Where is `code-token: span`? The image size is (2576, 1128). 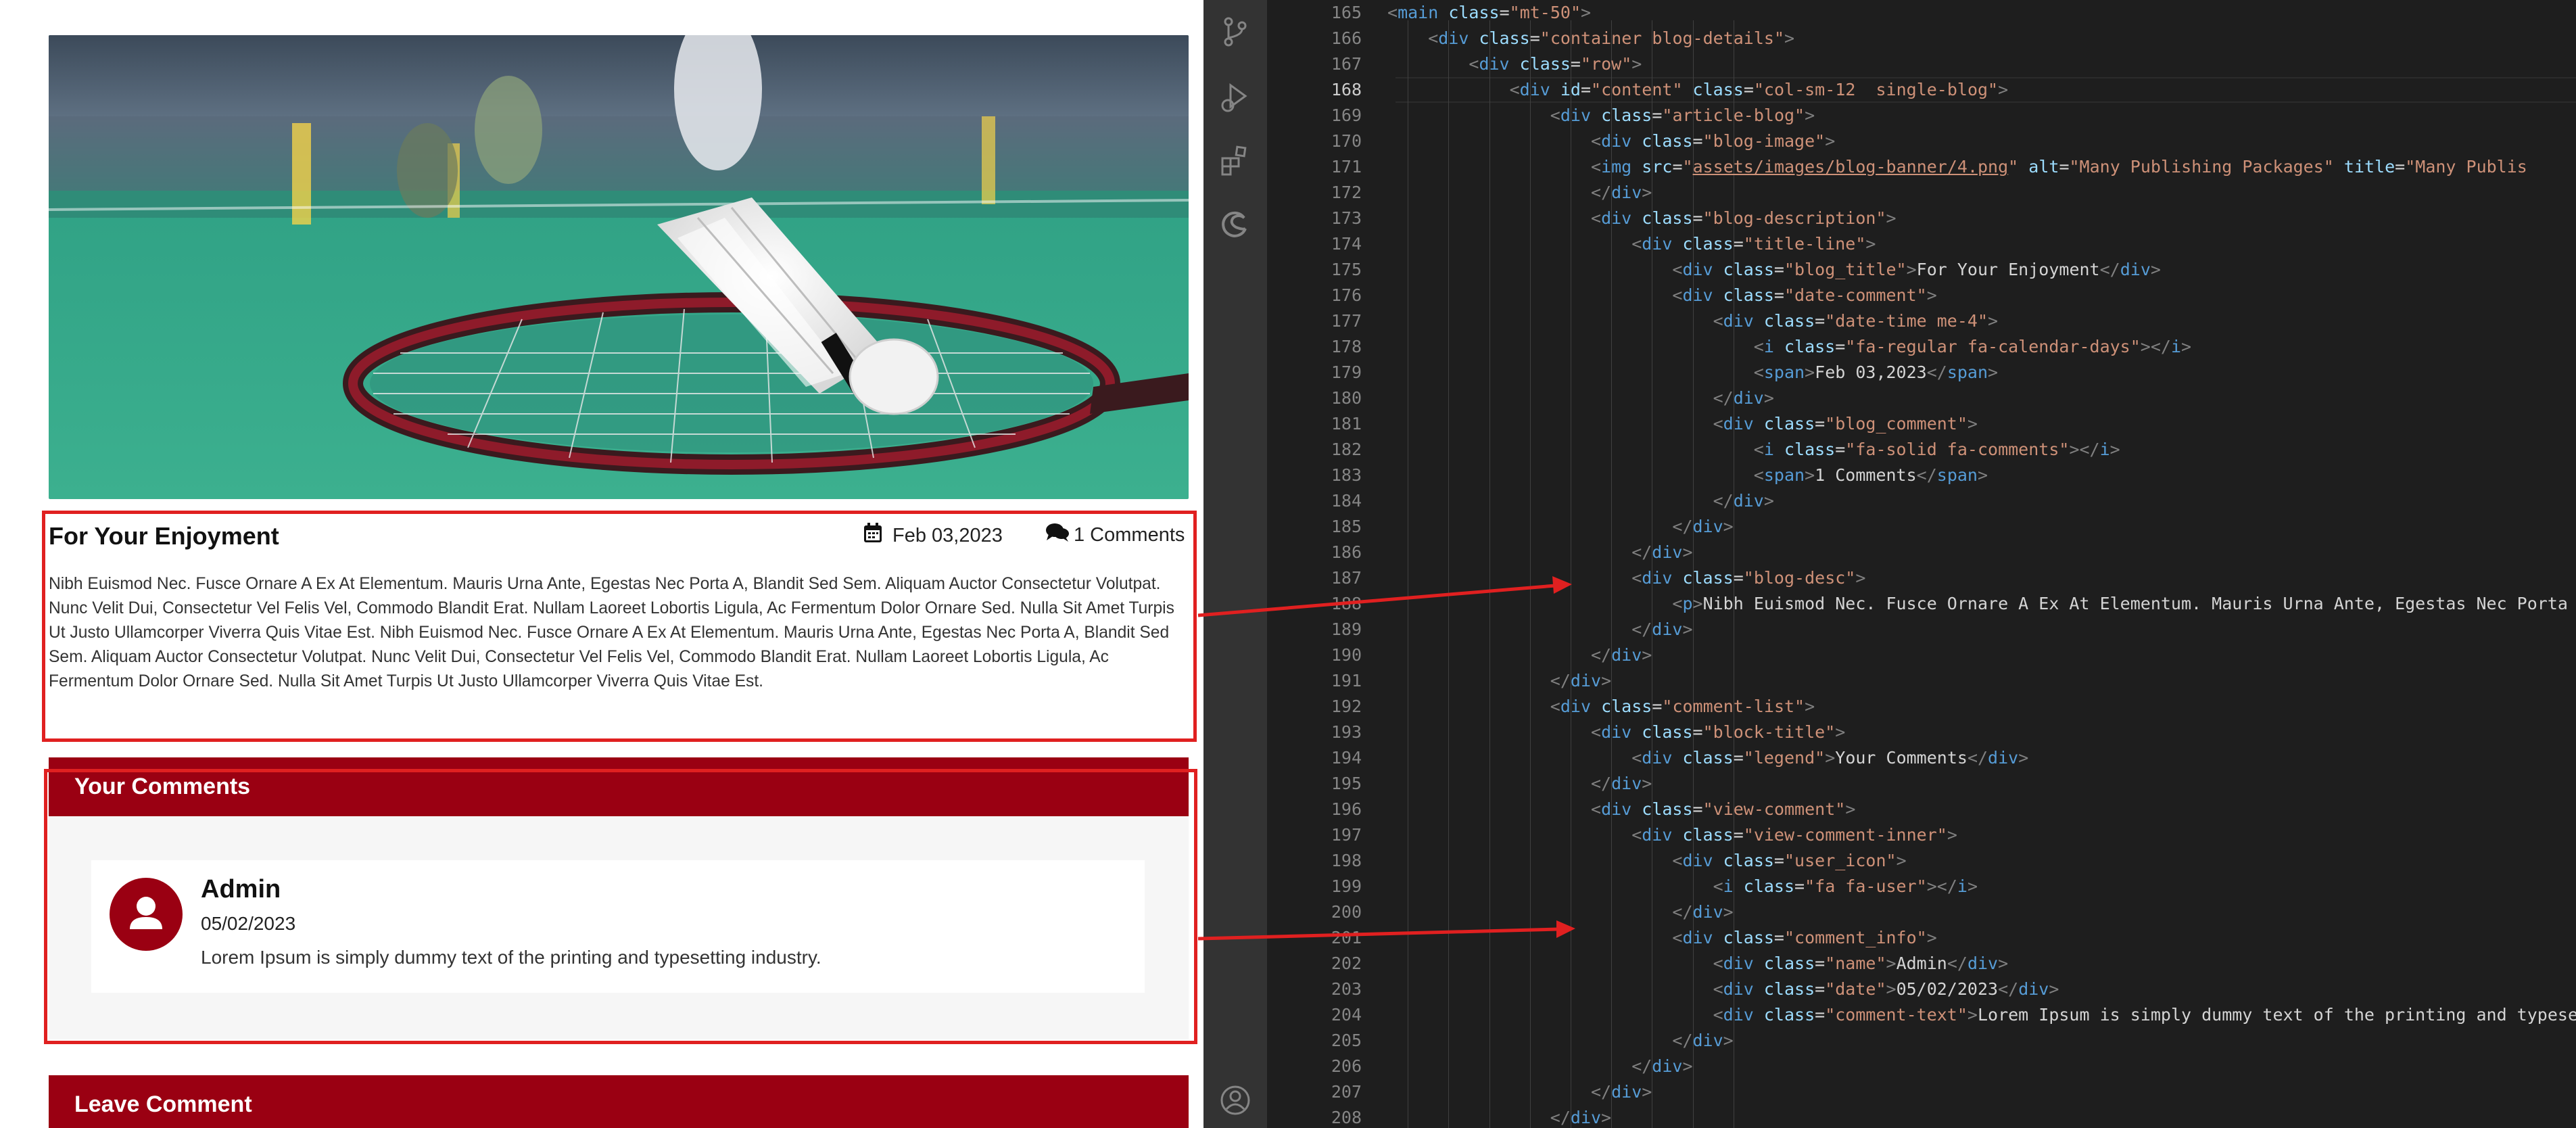
code-token: span is located at coordinates (1784, 372).